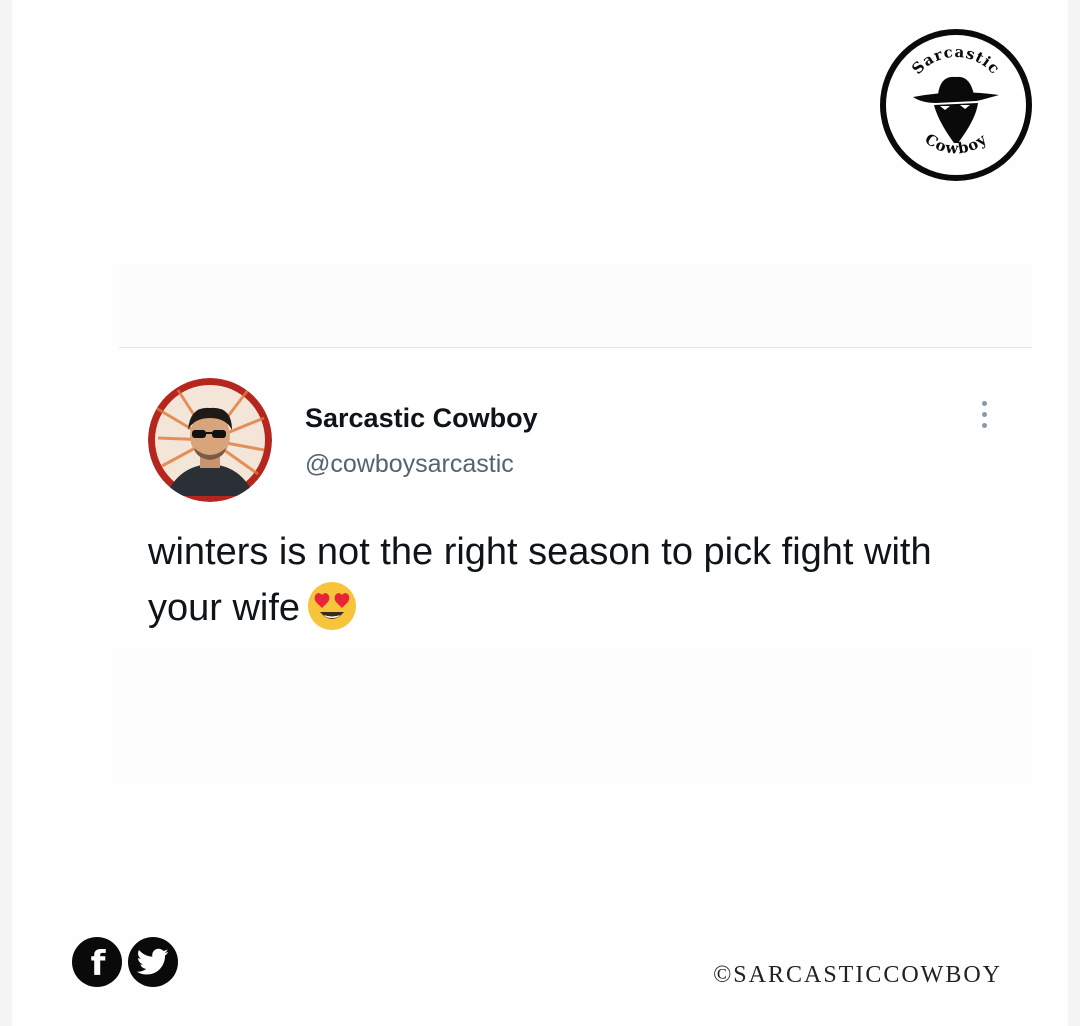  What do you see at coordinates (409, 464) in the screenshot?
I see `user-handle: @cowboysarcastic` at bounding box center [409, 464].